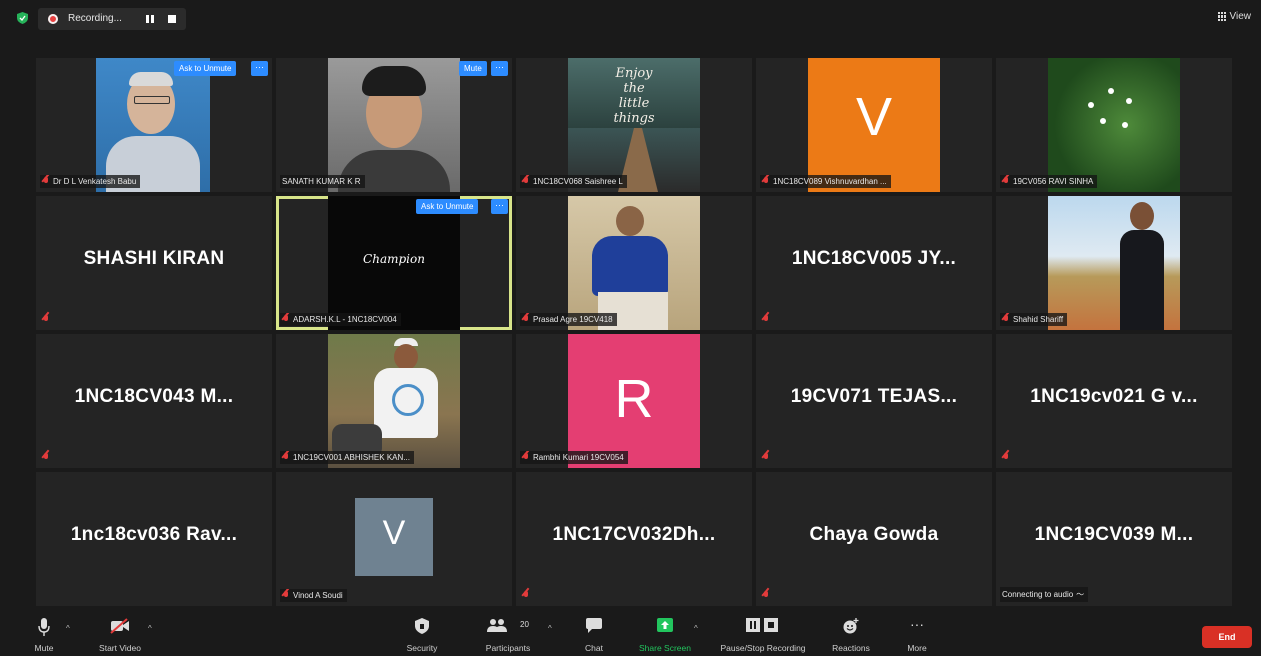 The height and width of the screenshot is (656, 1261). I want to click on video-tile: R Rambhi Kumari 19CV054, so click(634, 401).